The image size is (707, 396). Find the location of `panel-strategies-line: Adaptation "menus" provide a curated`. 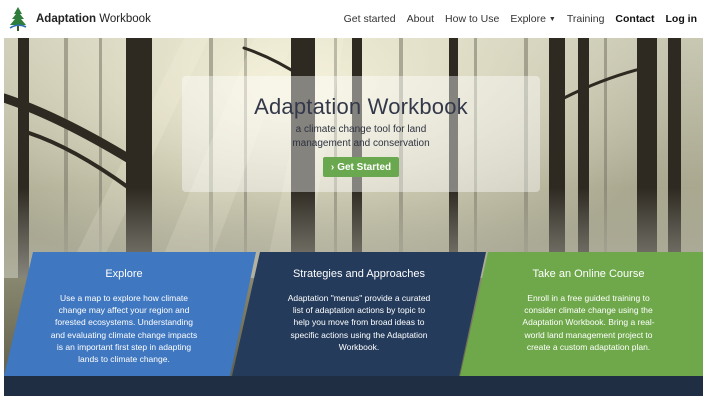

panel-strategies-line: Adaptation "menus" provide a curated is located at coordinates (359, 298).